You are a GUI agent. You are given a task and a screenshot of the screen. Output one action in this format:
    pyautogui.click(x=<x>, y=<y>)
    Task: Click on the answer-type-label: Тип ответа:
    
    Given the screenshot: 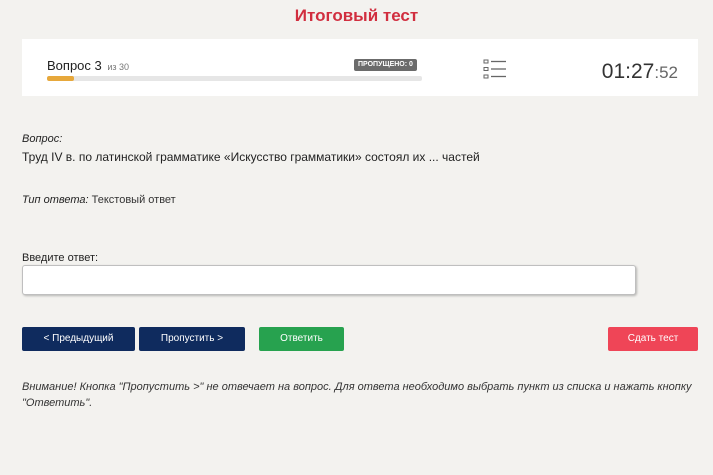 What is the action you would take?
    pyautogui.click(x=55, y=200)
    